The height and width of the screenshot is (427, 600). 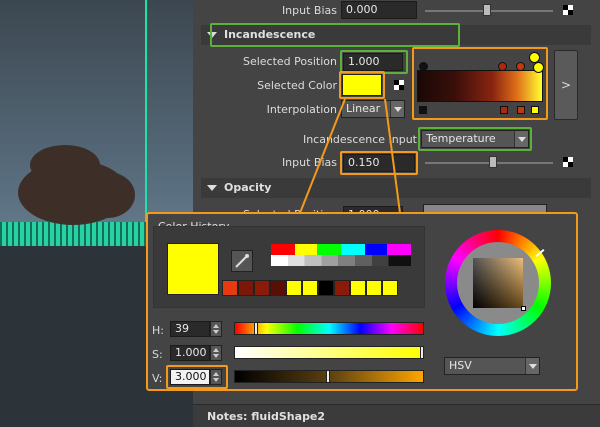 I want to click on color-history-box, so click(x=289, y=267).